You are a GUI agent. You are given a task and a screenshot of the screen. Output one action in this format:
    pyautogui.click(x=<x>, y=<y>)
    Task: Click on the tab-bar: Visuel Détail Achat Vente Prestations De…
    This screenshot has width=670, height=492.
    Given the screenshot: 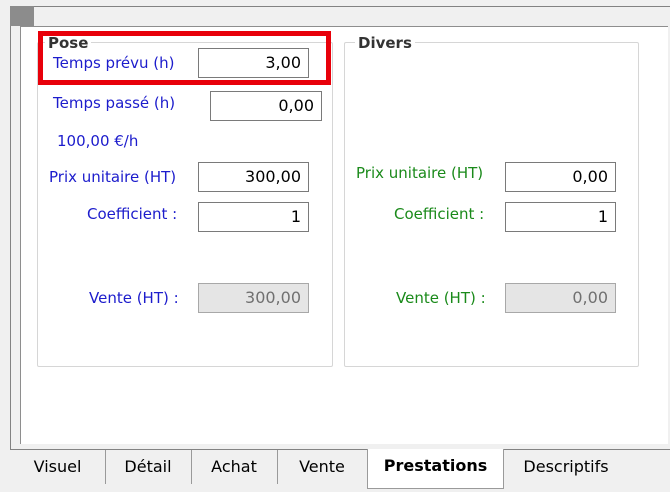 What is the action you would take?
    pyautogui.click(x=340, y=470)
    